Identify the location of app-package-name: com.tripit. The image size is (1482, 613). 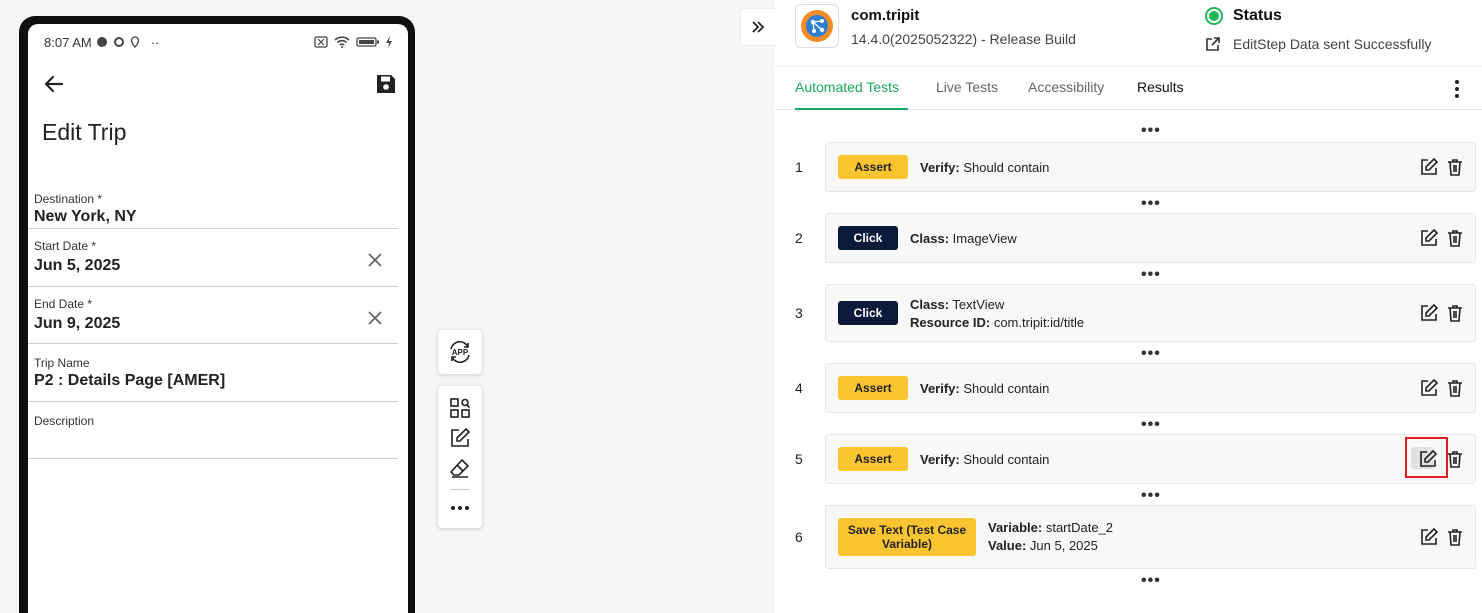
(885, 15).